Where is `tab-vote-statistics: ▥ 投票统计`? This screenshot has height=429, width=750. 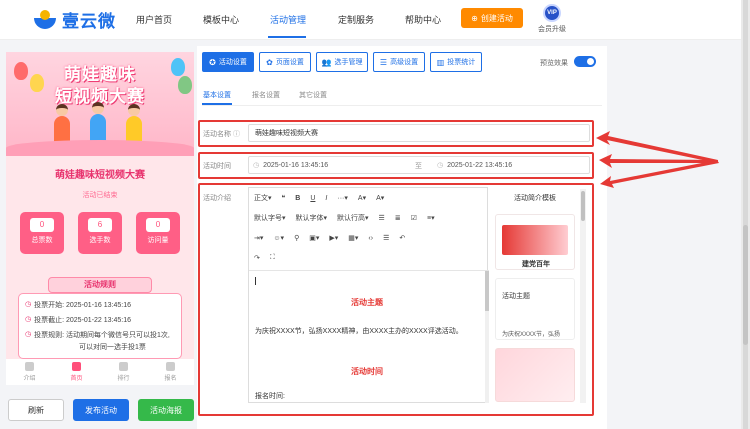
tab-vote-statistics: ▥ 投票统计 is located at coordinates (456, 62).